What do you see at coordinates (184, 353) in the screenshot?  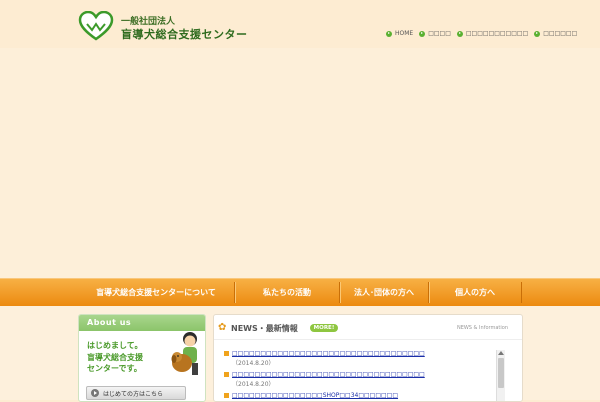 I see `child-with-dog-illustration` at bounding box center [184, 353].